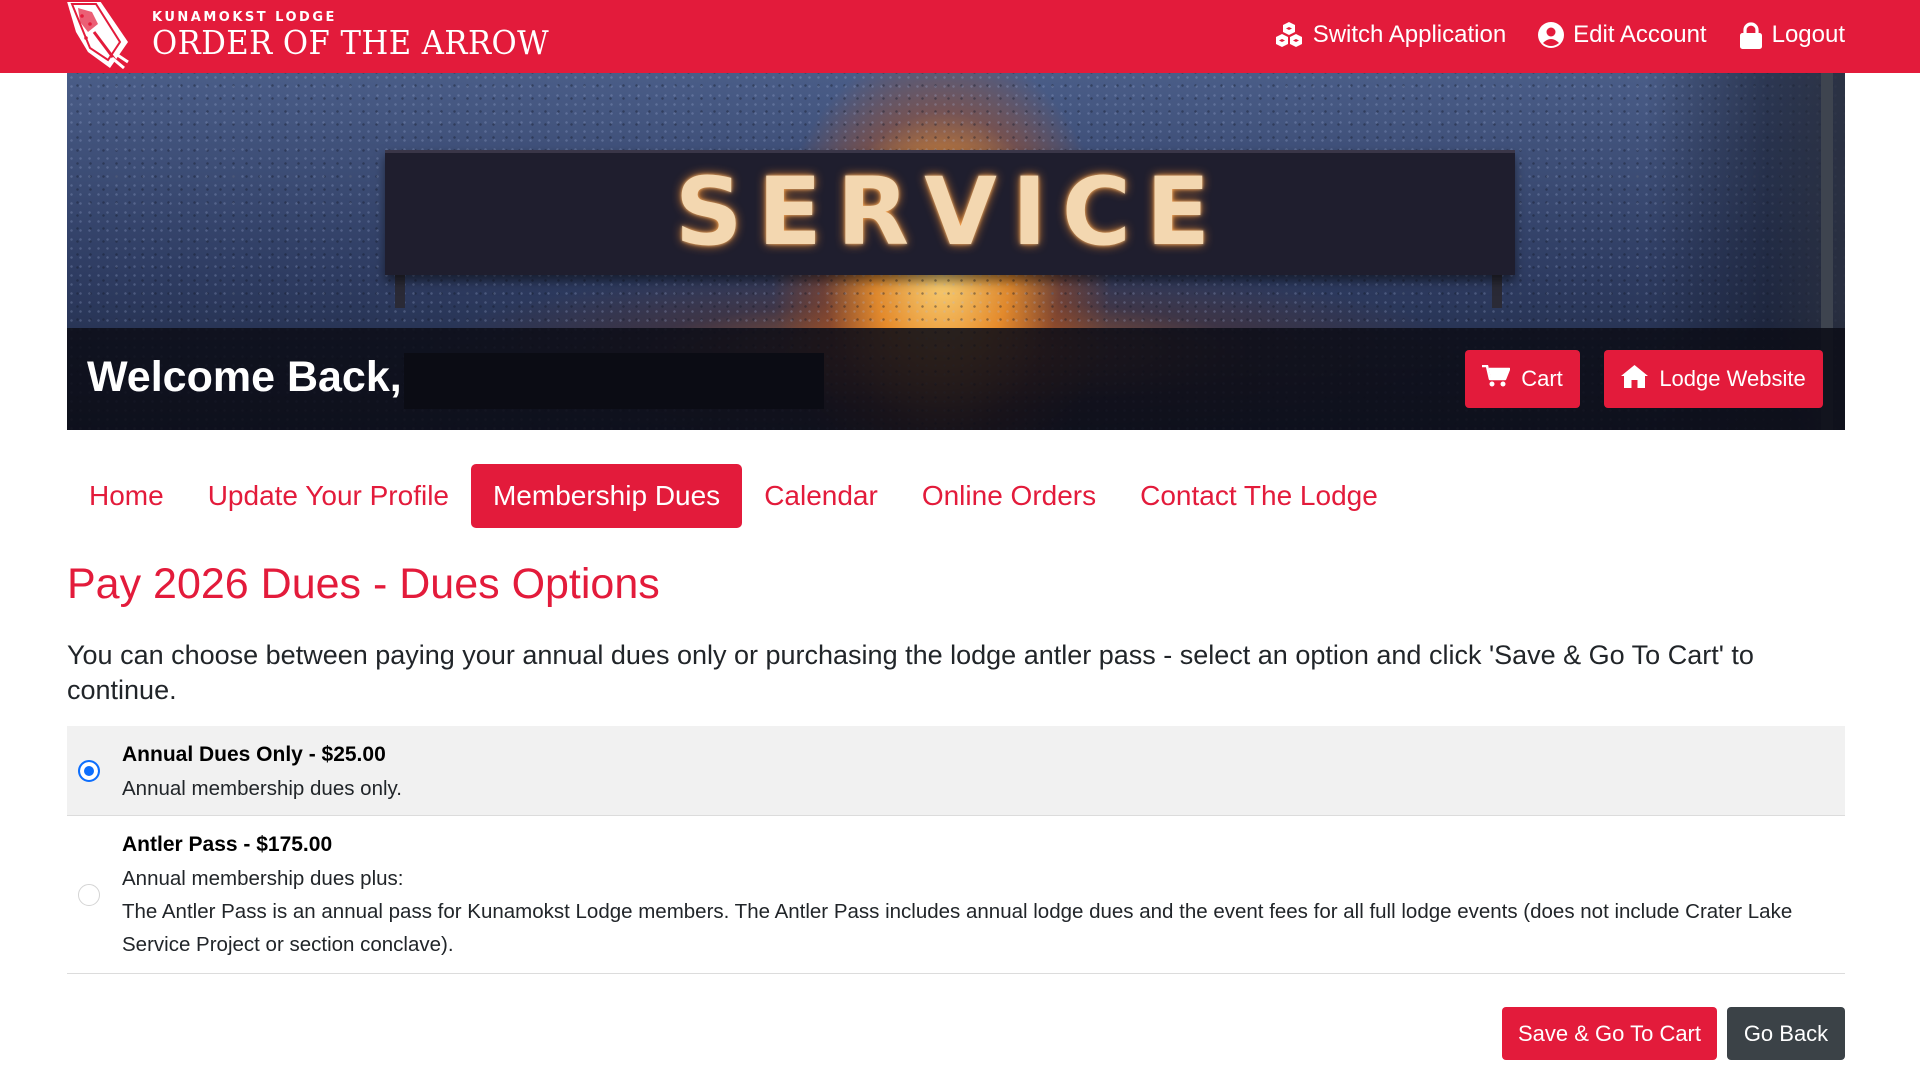 Image resolution: width=1920 pixels, height=1080 pixels. What do you see at coordinates (614, 381) in the screenshot?
I see `redacted-user-name` at bounding box center [614, 381].